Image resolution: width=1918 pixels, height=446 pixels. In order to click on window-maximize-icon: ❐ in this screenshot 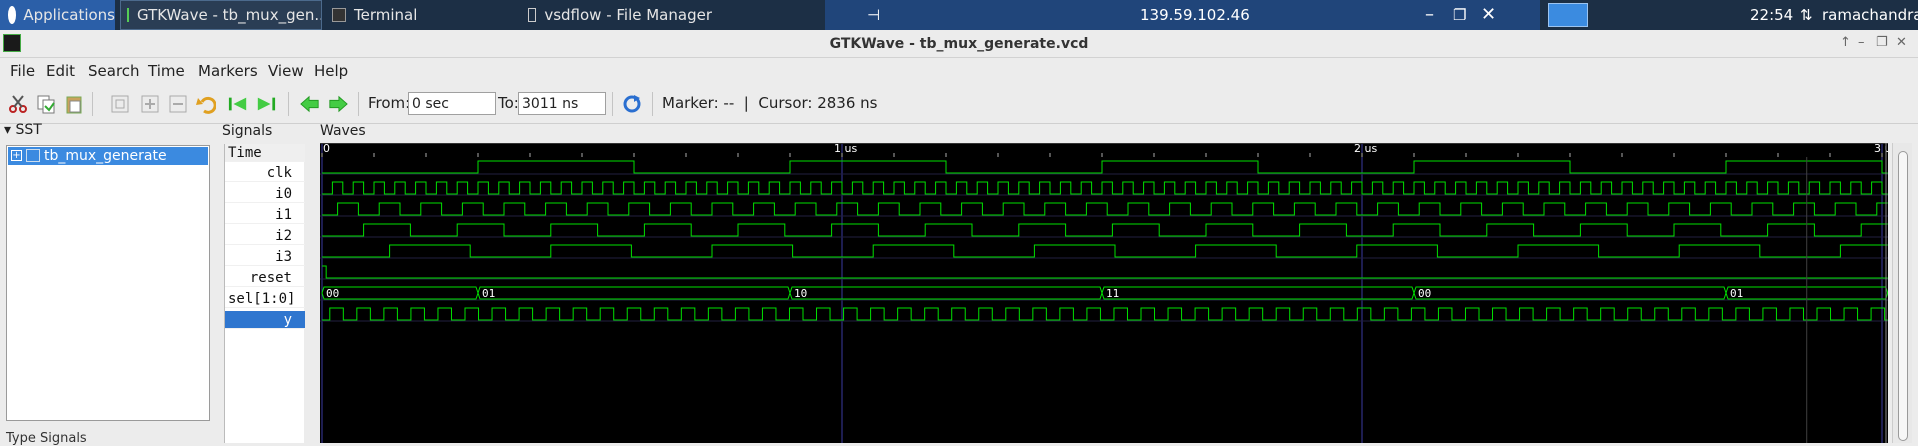, I will do `click(1882, 42)`.